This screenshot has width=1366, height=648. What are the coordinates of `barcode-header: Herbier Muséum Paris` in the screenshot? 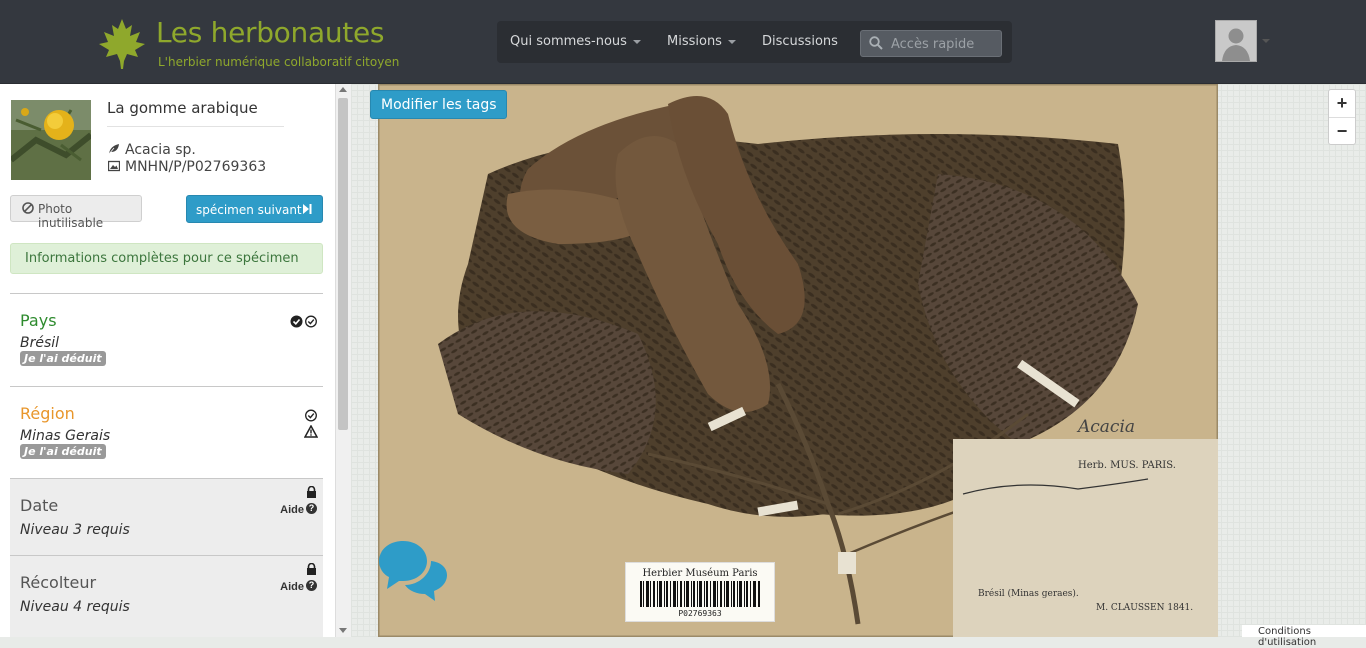 It's located at (700, 573).